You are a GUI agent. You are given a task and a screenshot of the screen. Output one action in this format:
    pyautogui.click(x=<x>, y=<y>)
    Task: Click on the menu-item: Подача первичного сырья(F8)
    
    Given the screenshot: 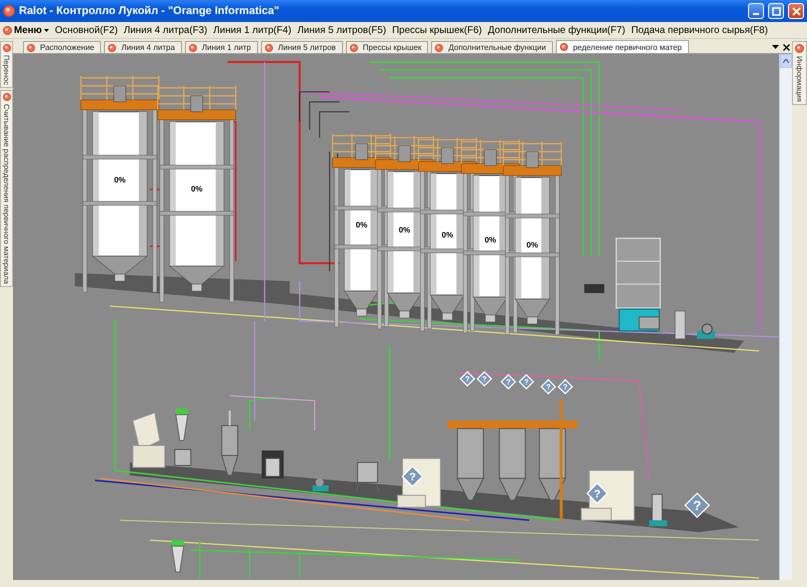 What is the action you would take?
    pyautogui.click(x=699, y=30)
    